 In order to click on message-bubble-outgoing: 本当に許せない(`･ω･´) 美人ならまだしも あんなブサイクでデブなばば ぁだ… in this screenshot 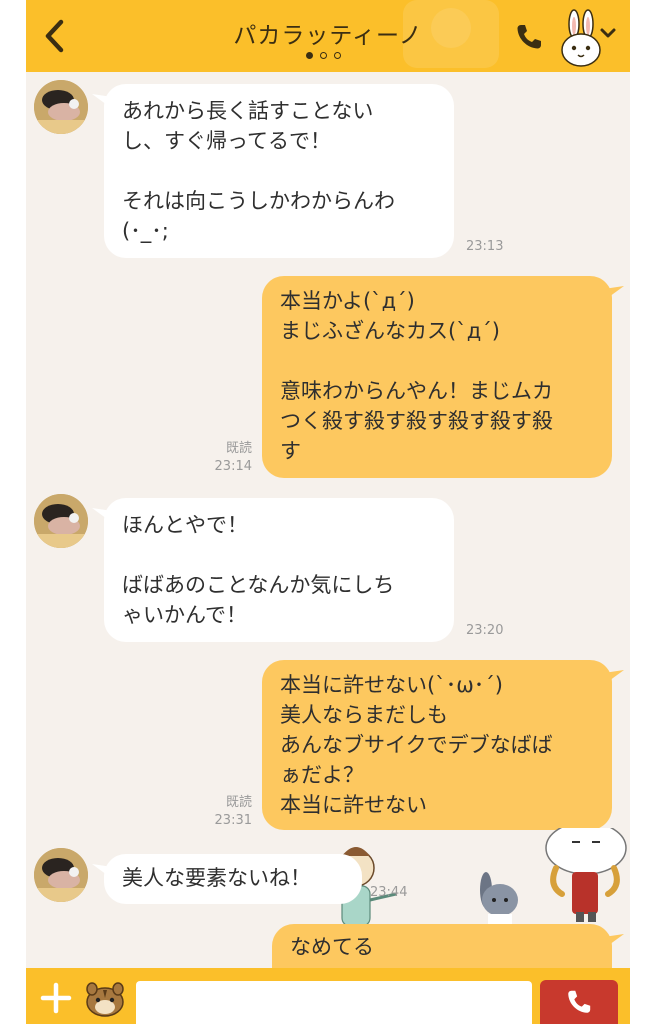, I will do `click(437, 745)`.